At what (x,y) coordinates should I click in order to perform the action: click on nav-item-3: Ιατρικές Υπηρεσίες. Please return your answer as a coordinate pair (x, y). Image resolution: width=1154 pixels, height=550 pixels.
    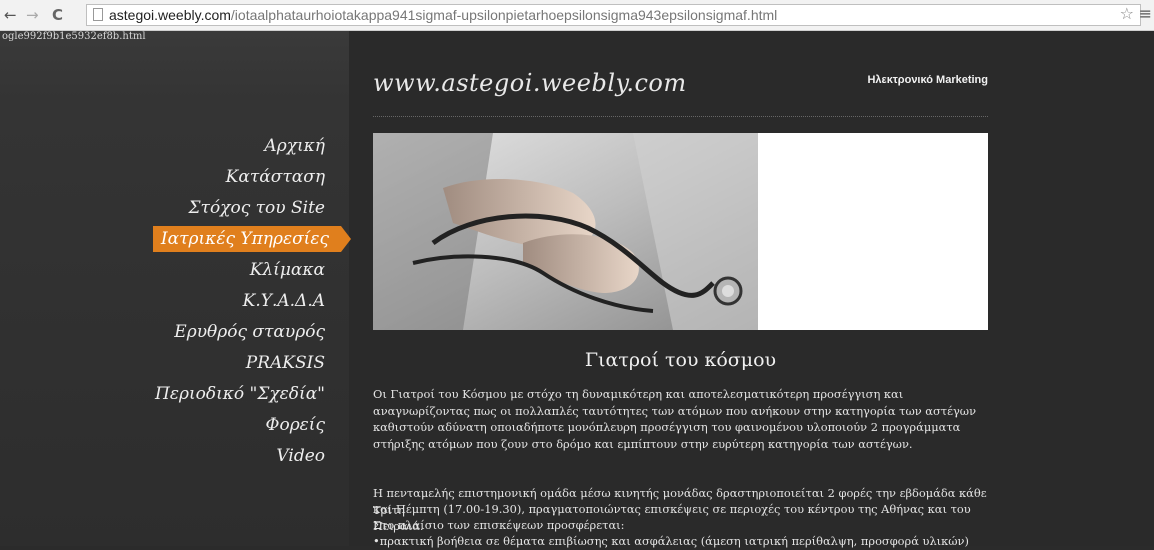
    Looking at the image, I should click on (252, 239).